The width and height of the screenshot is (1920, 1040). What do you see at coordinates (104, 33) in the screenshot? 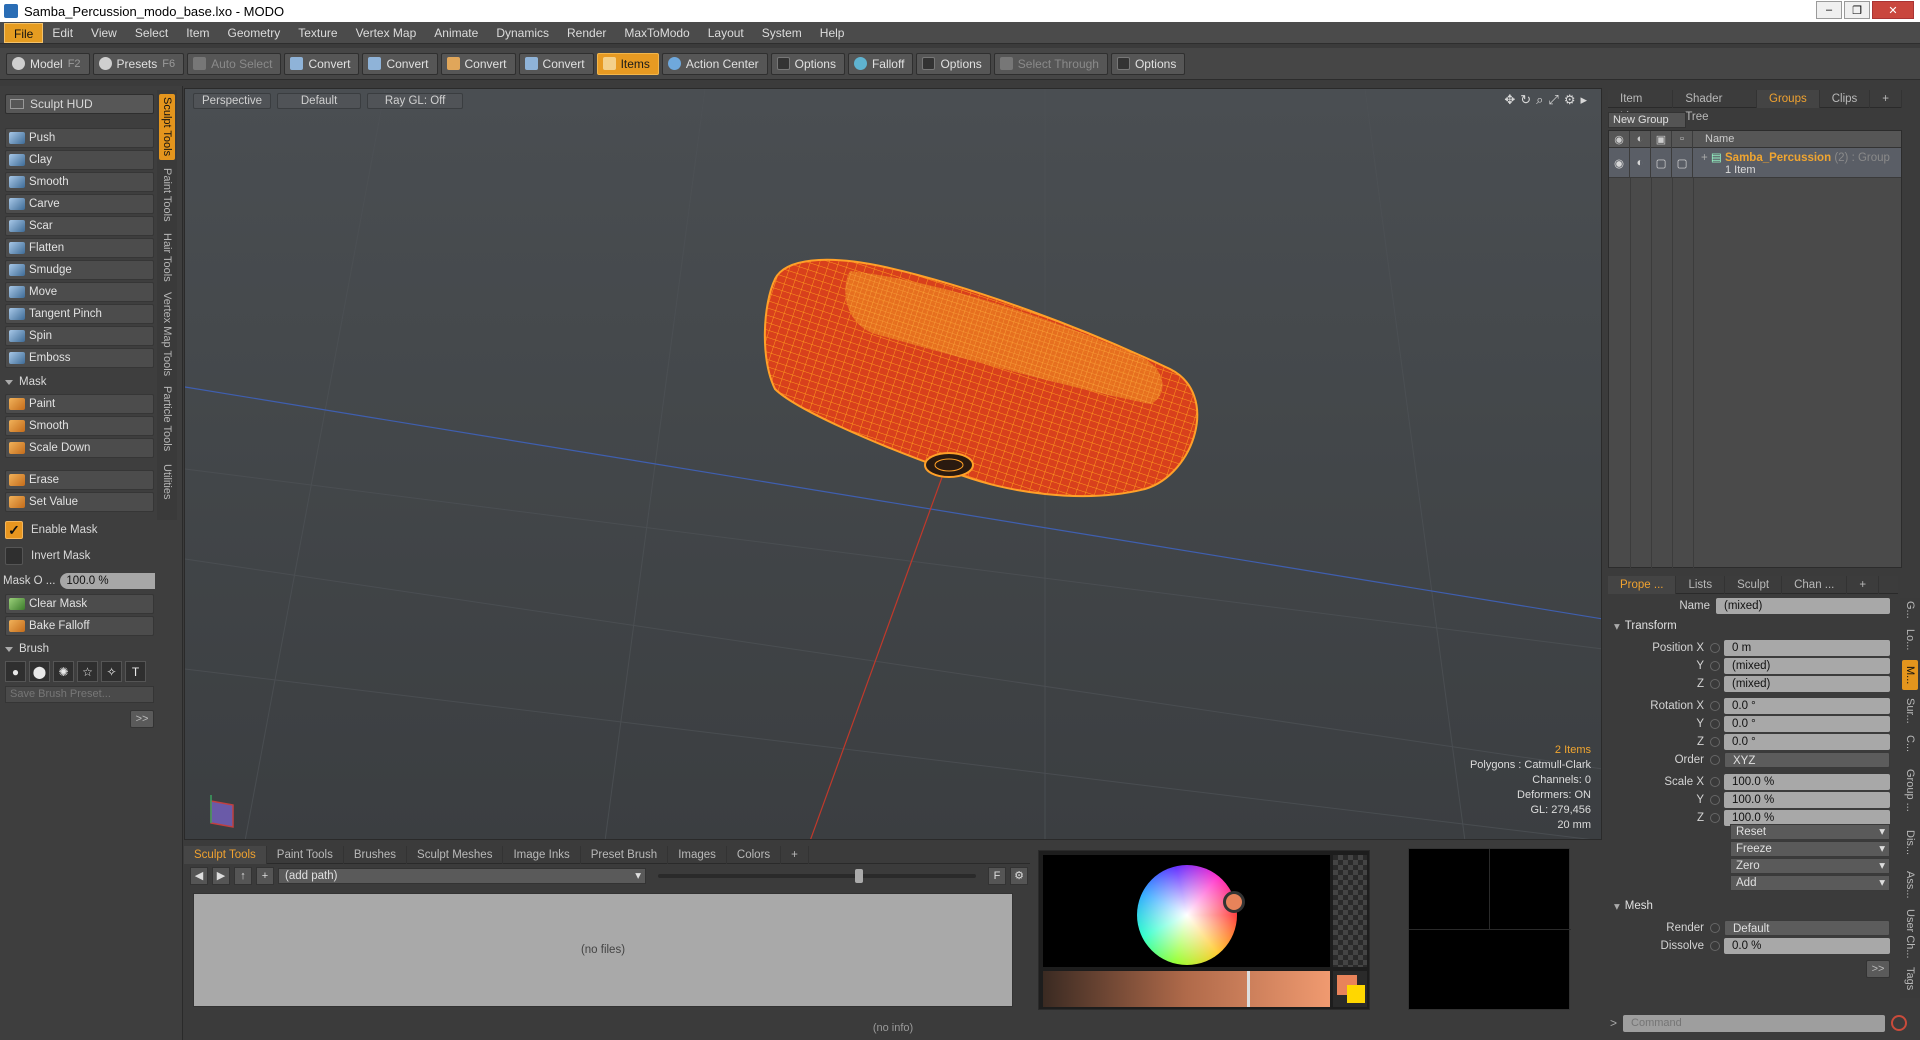
I see `menu-view: View` at bounding box center [104, 33].